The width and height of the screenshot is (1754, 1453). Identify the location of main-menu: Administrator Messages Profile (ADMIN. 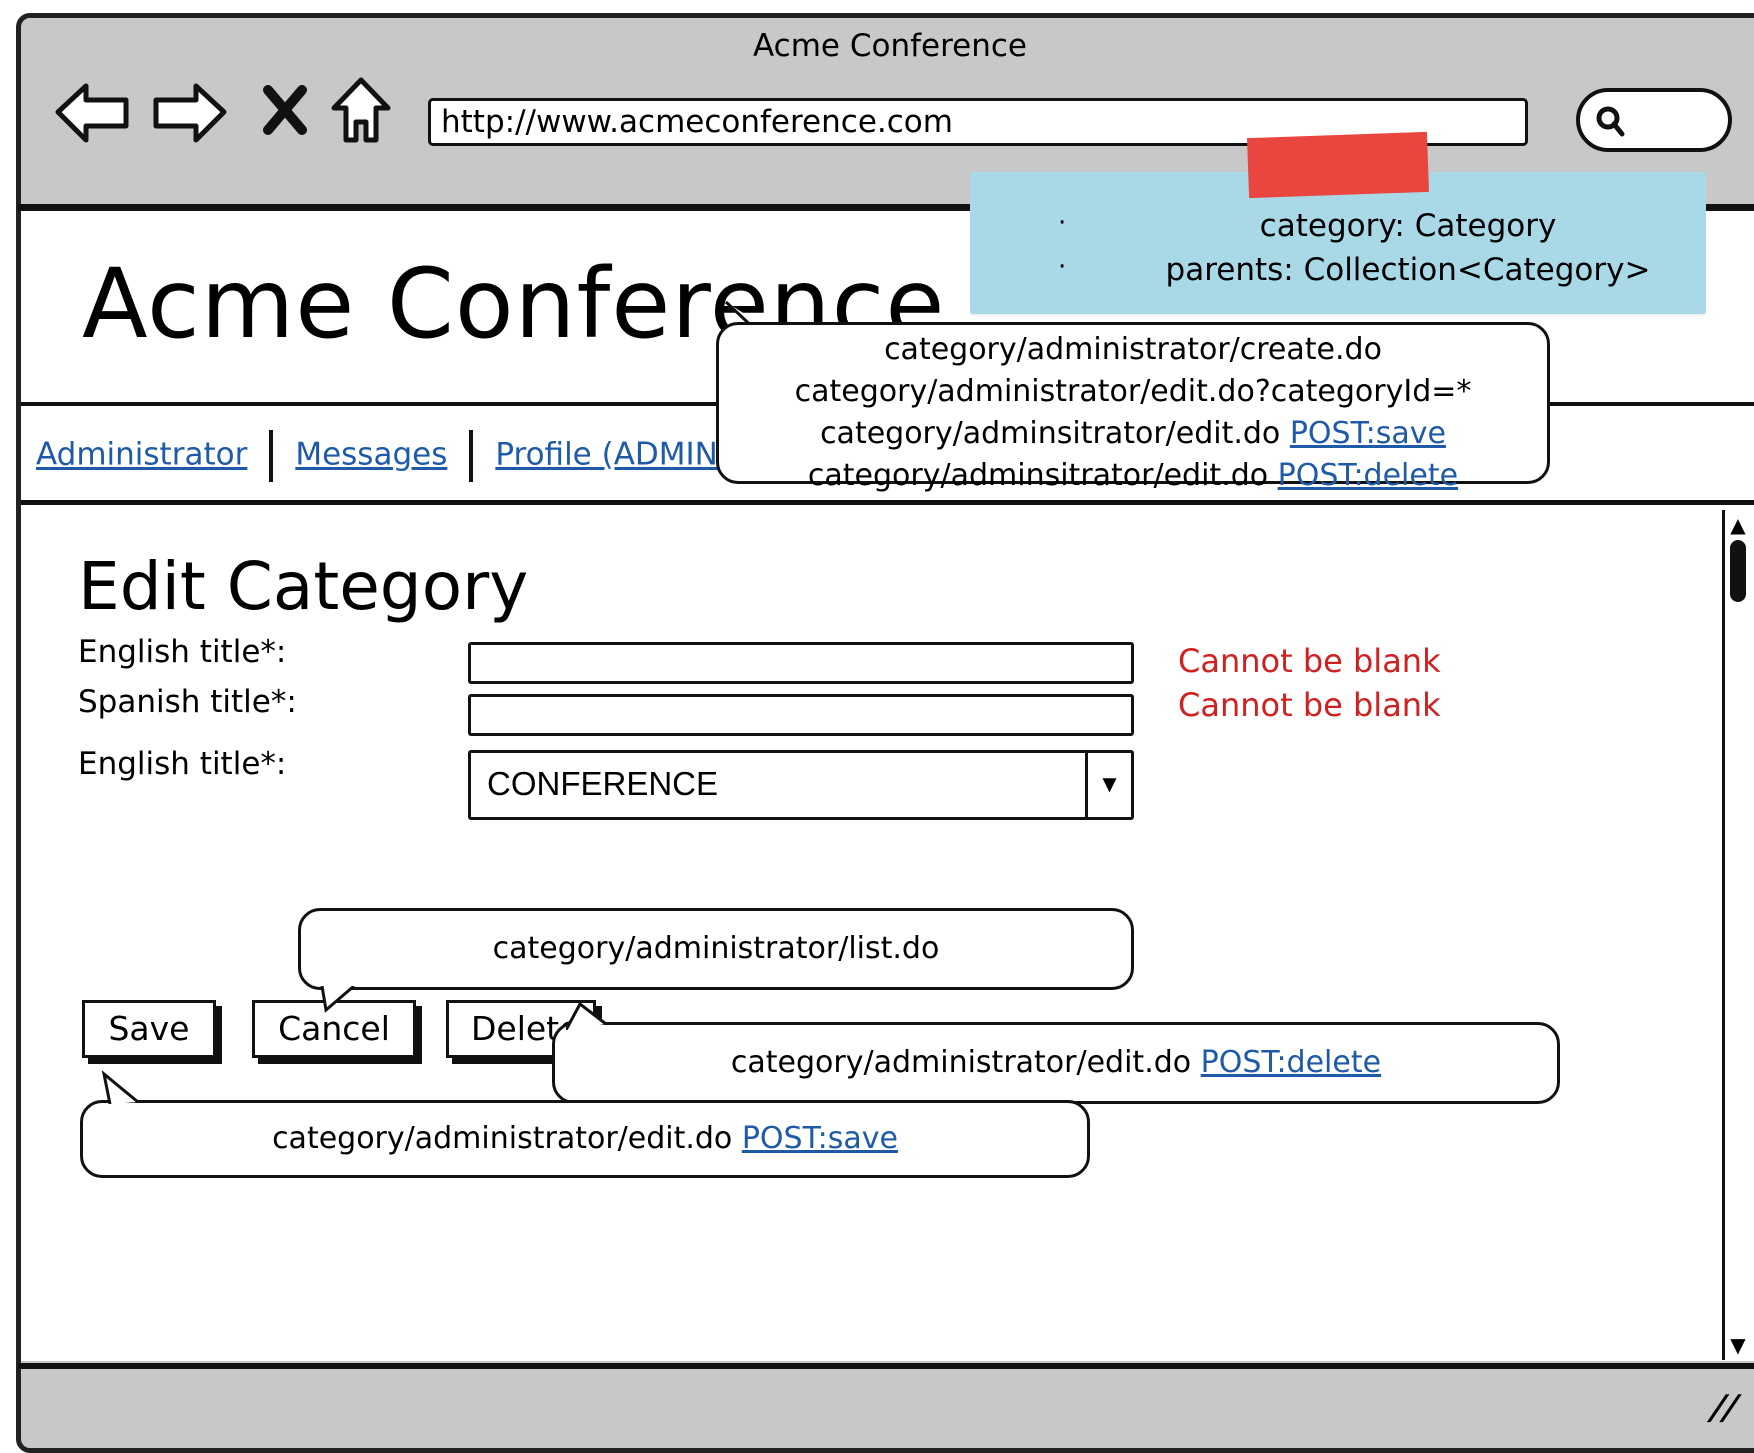
(377, 456).